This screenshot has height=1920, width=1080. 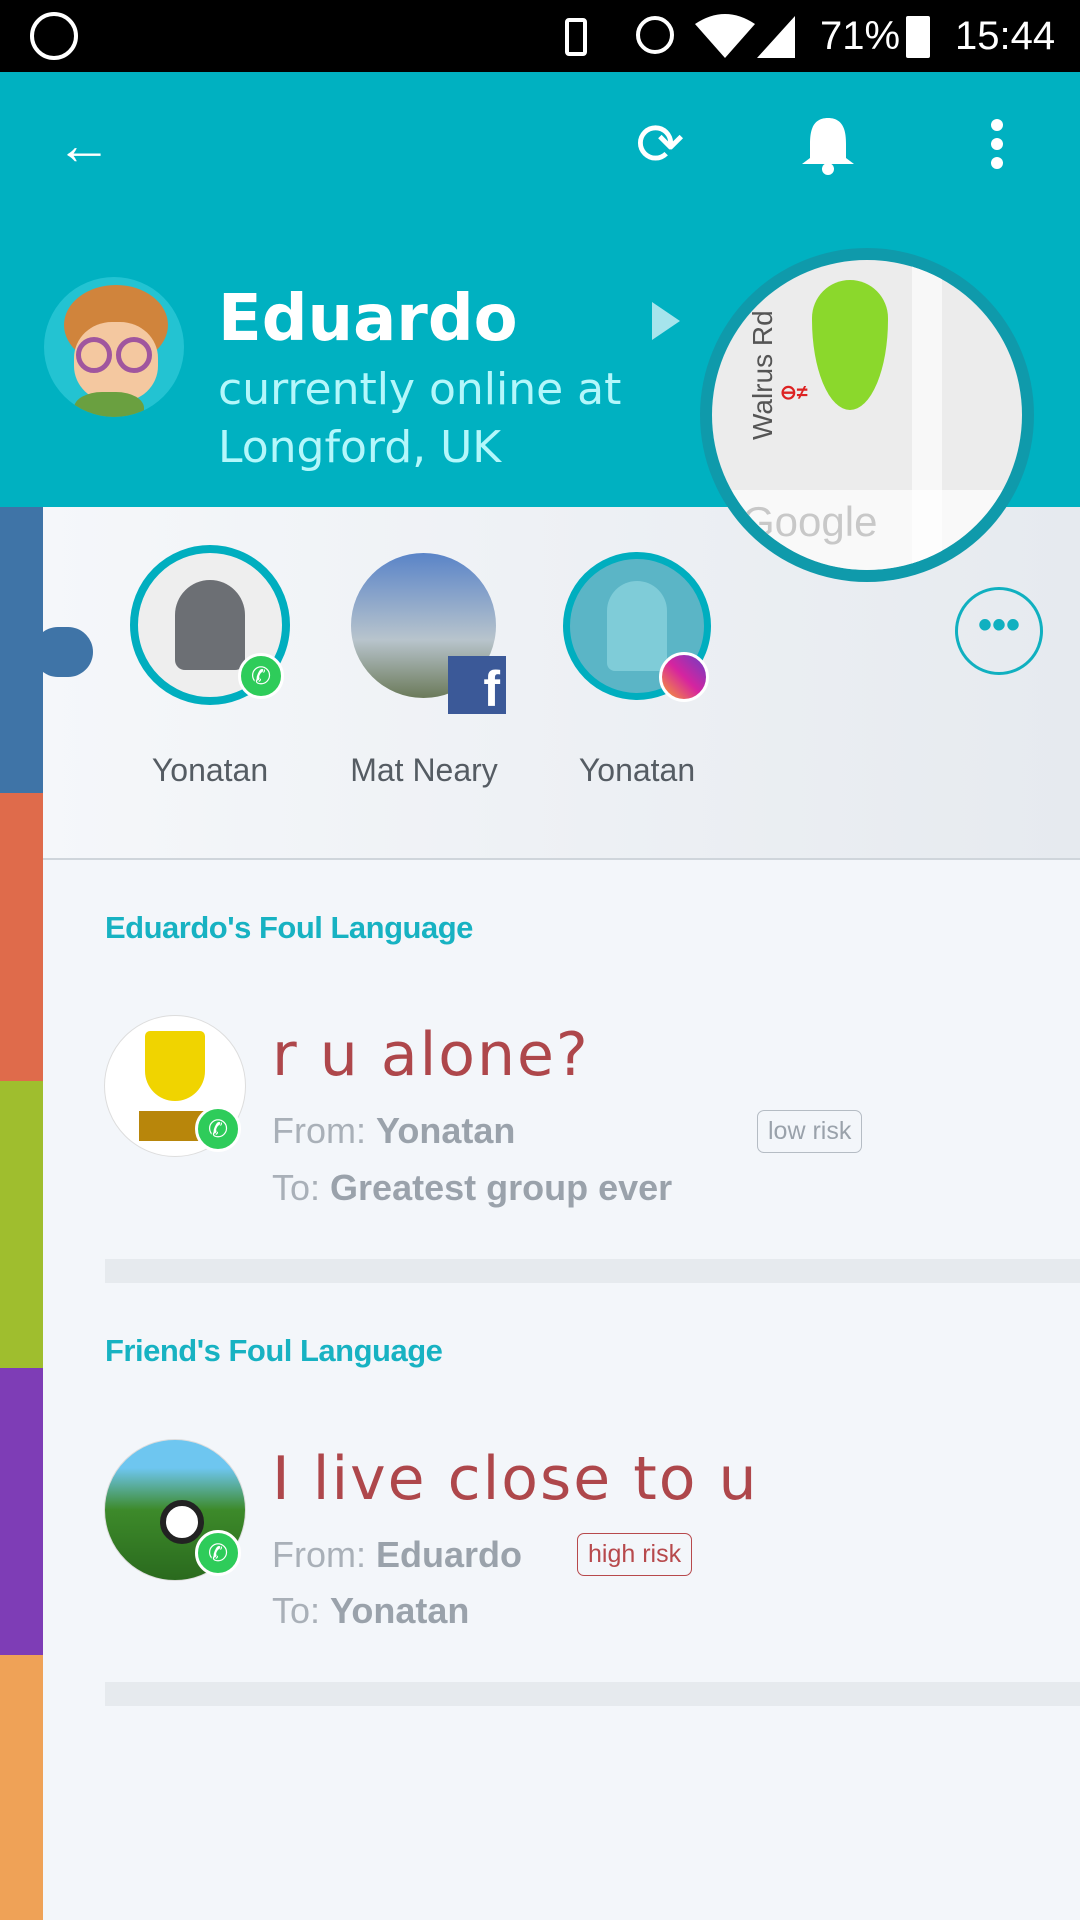 I want to click on contact-item: ✆, so click(x=210, y=625).